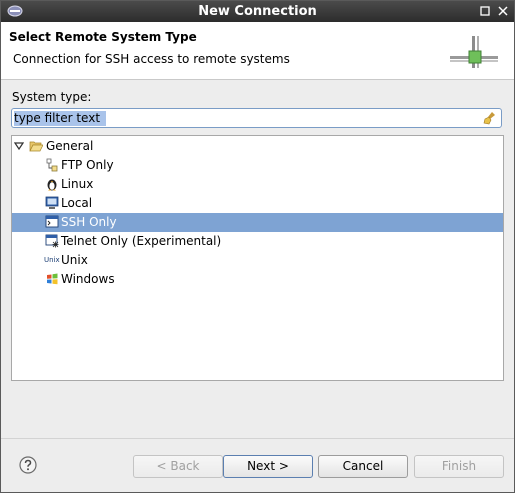  Describe the element at coordinates (74, 260) in the screenshot. I see `tree-item-label: Unix` at that location.